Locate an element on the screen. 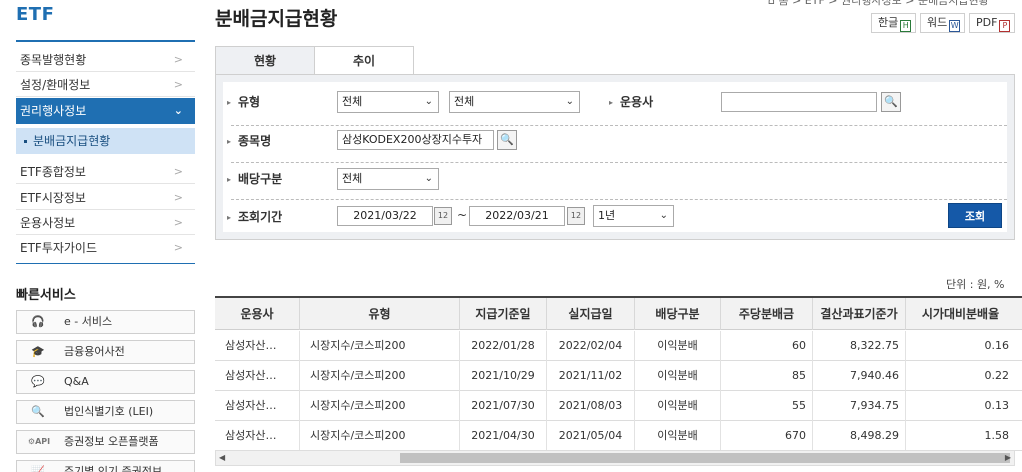 The image size is (1022, 472). col-header: 운용사 is located at coordinates (257, 314).